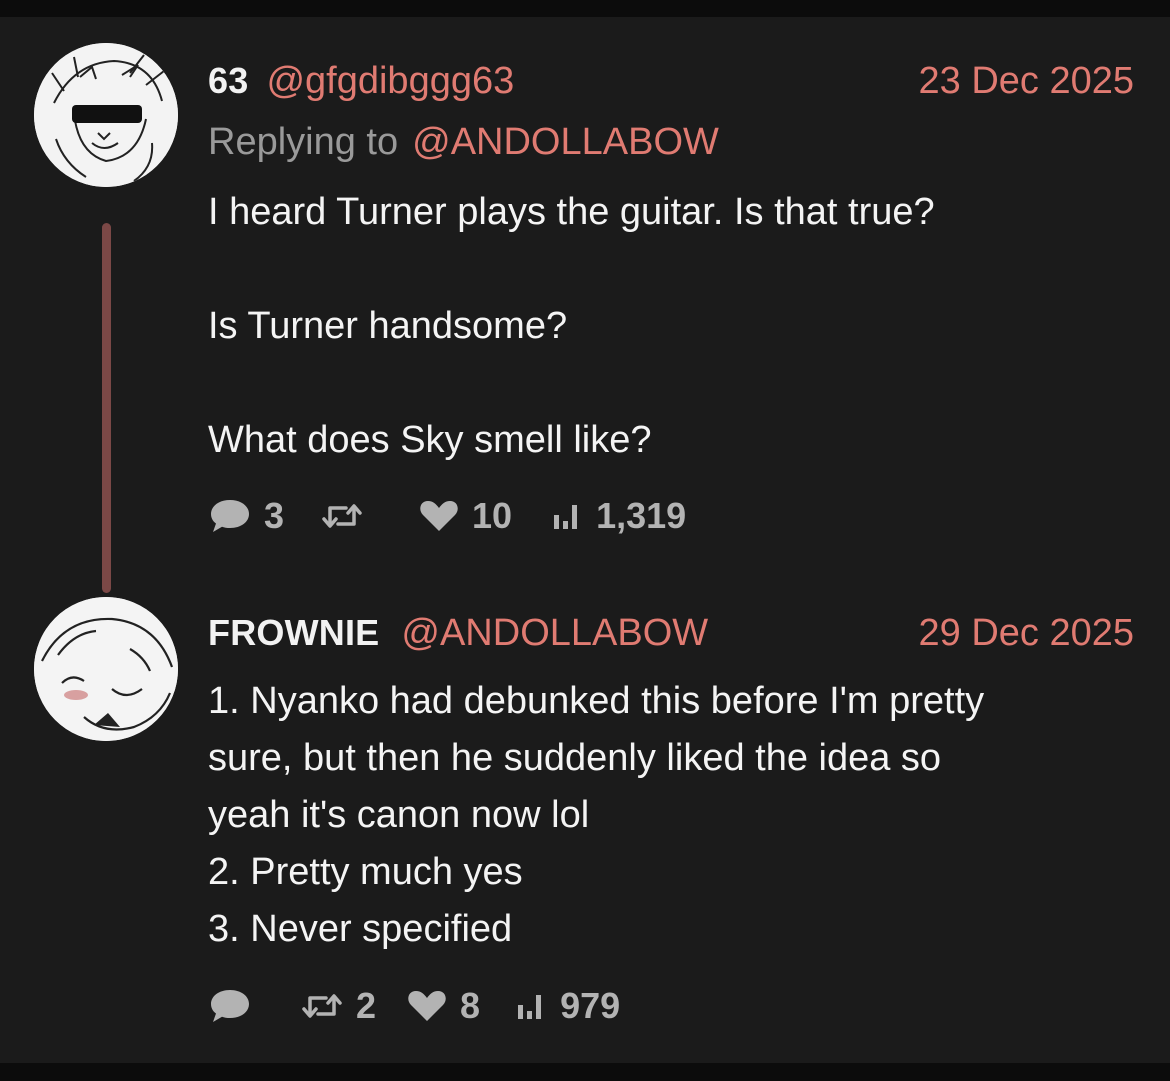 This screenshot has height=1081, width=1170. I want to click on post-date: 23 Dec 2025, so click(1027, 81).